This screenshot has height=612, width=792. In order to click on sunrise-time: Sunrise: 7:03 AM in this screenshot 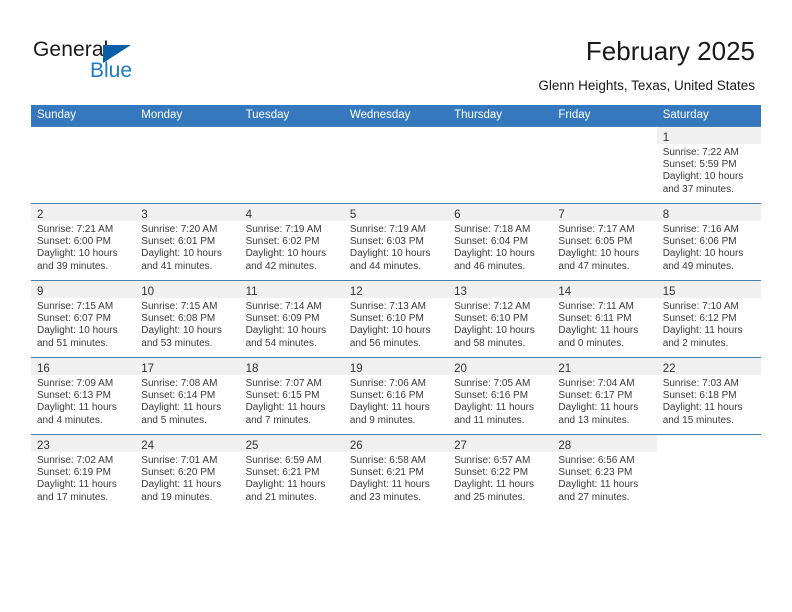, I will do `click(700, 383)`.